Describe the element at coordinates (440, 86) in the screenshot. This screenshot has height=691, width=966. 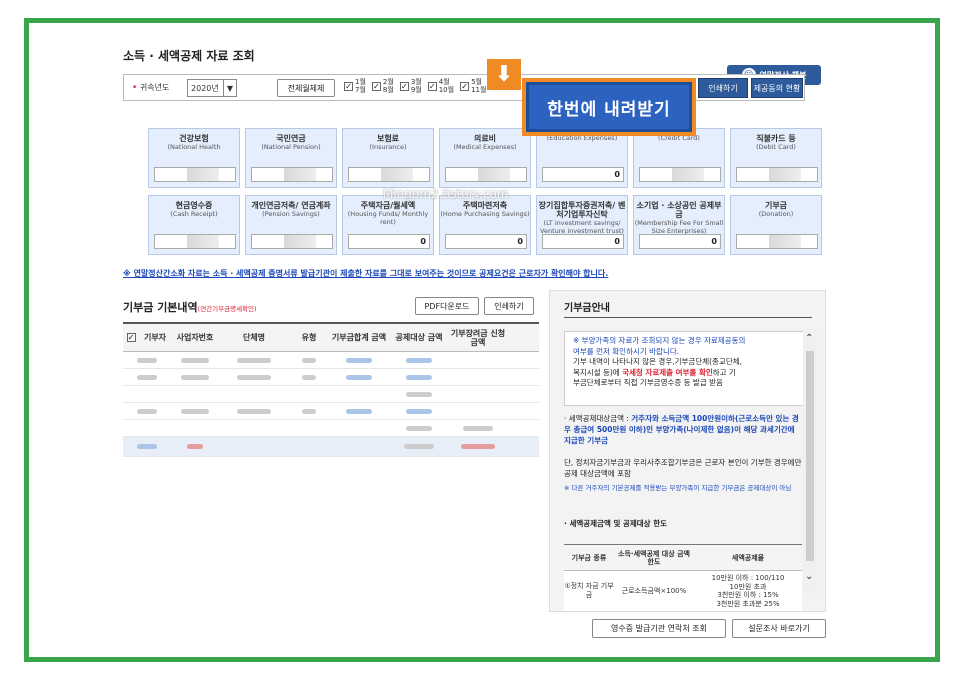
I see `month-pair-4: ✓ 4월 10월` at that location.